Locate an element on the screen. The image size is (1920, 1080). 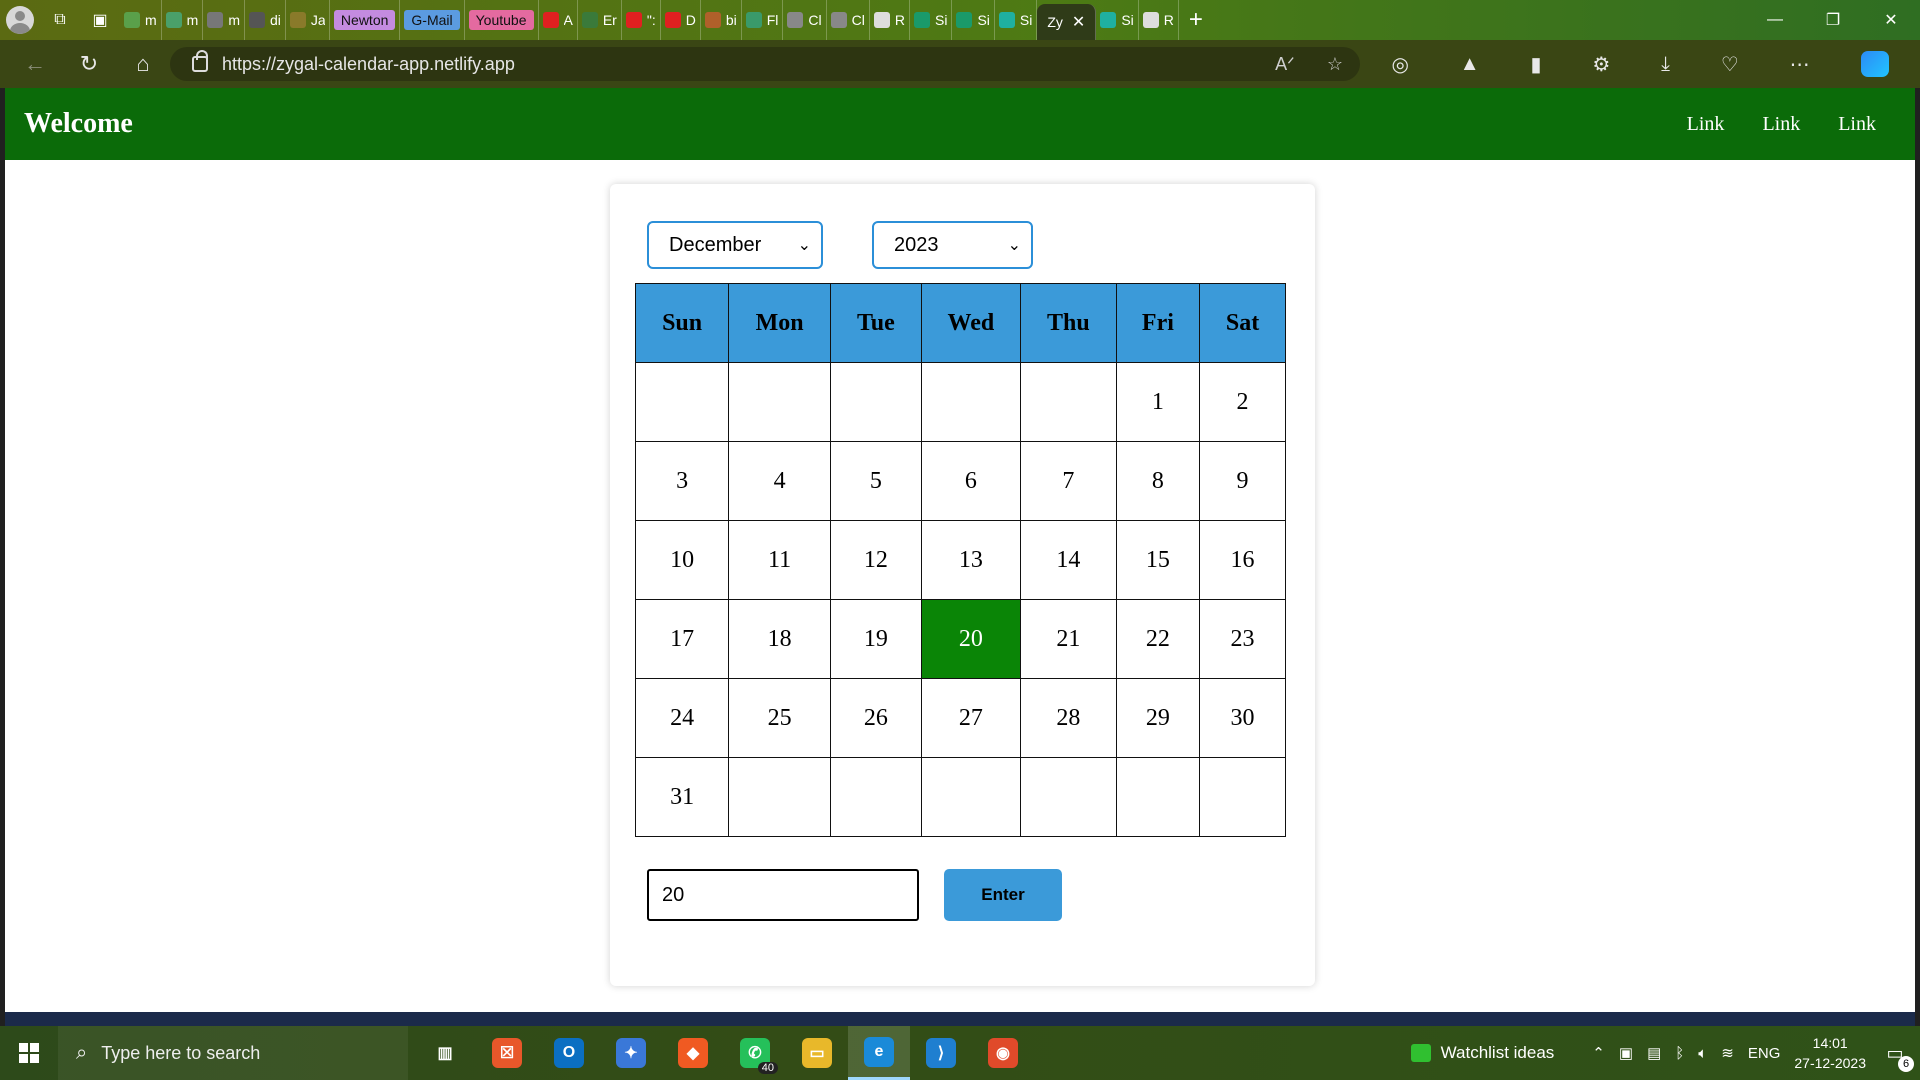
calendar-day-cell: 30 is located at coordinates (1242, 718).